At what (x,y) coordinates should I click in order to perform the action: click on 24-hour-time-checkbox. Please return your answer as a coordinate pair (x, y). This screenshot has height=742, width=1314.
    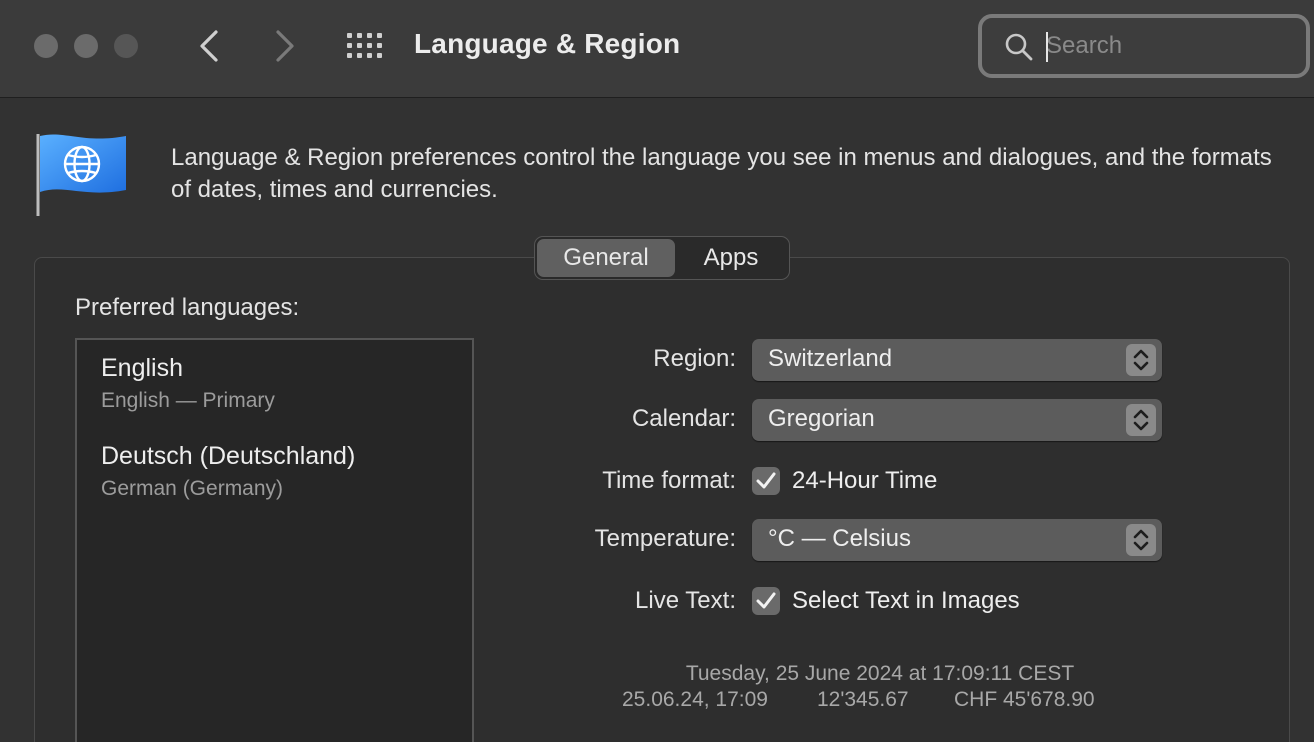
    Looking at the image, I should click on (766, 481).